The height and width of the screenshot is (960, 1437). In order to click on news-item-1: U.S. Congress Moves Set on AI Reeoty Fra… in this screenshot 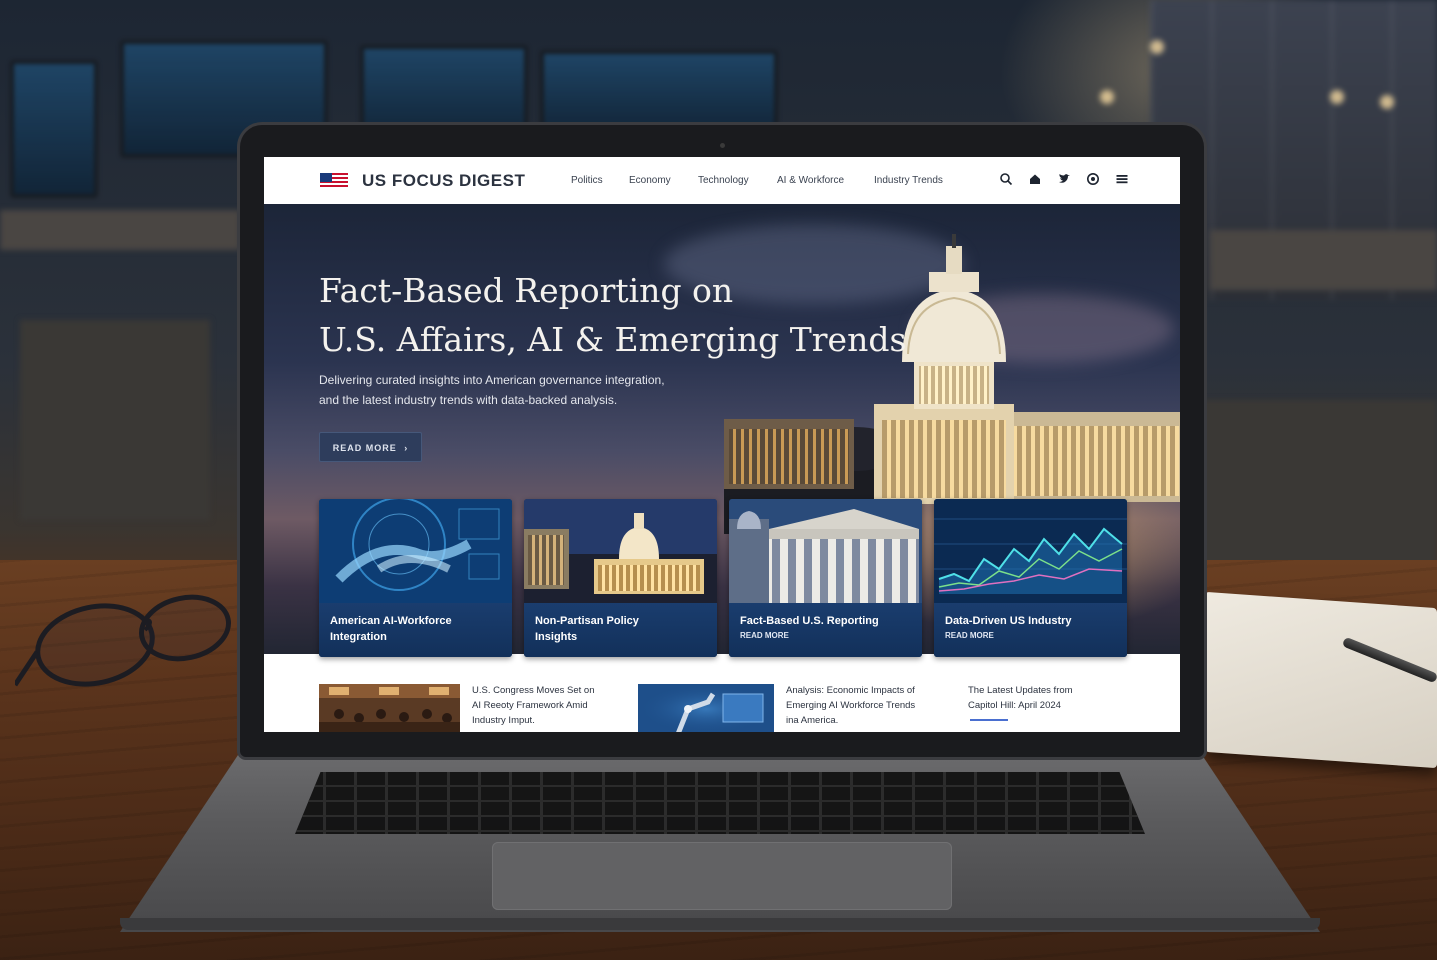, I will do `click(547, 705)`.